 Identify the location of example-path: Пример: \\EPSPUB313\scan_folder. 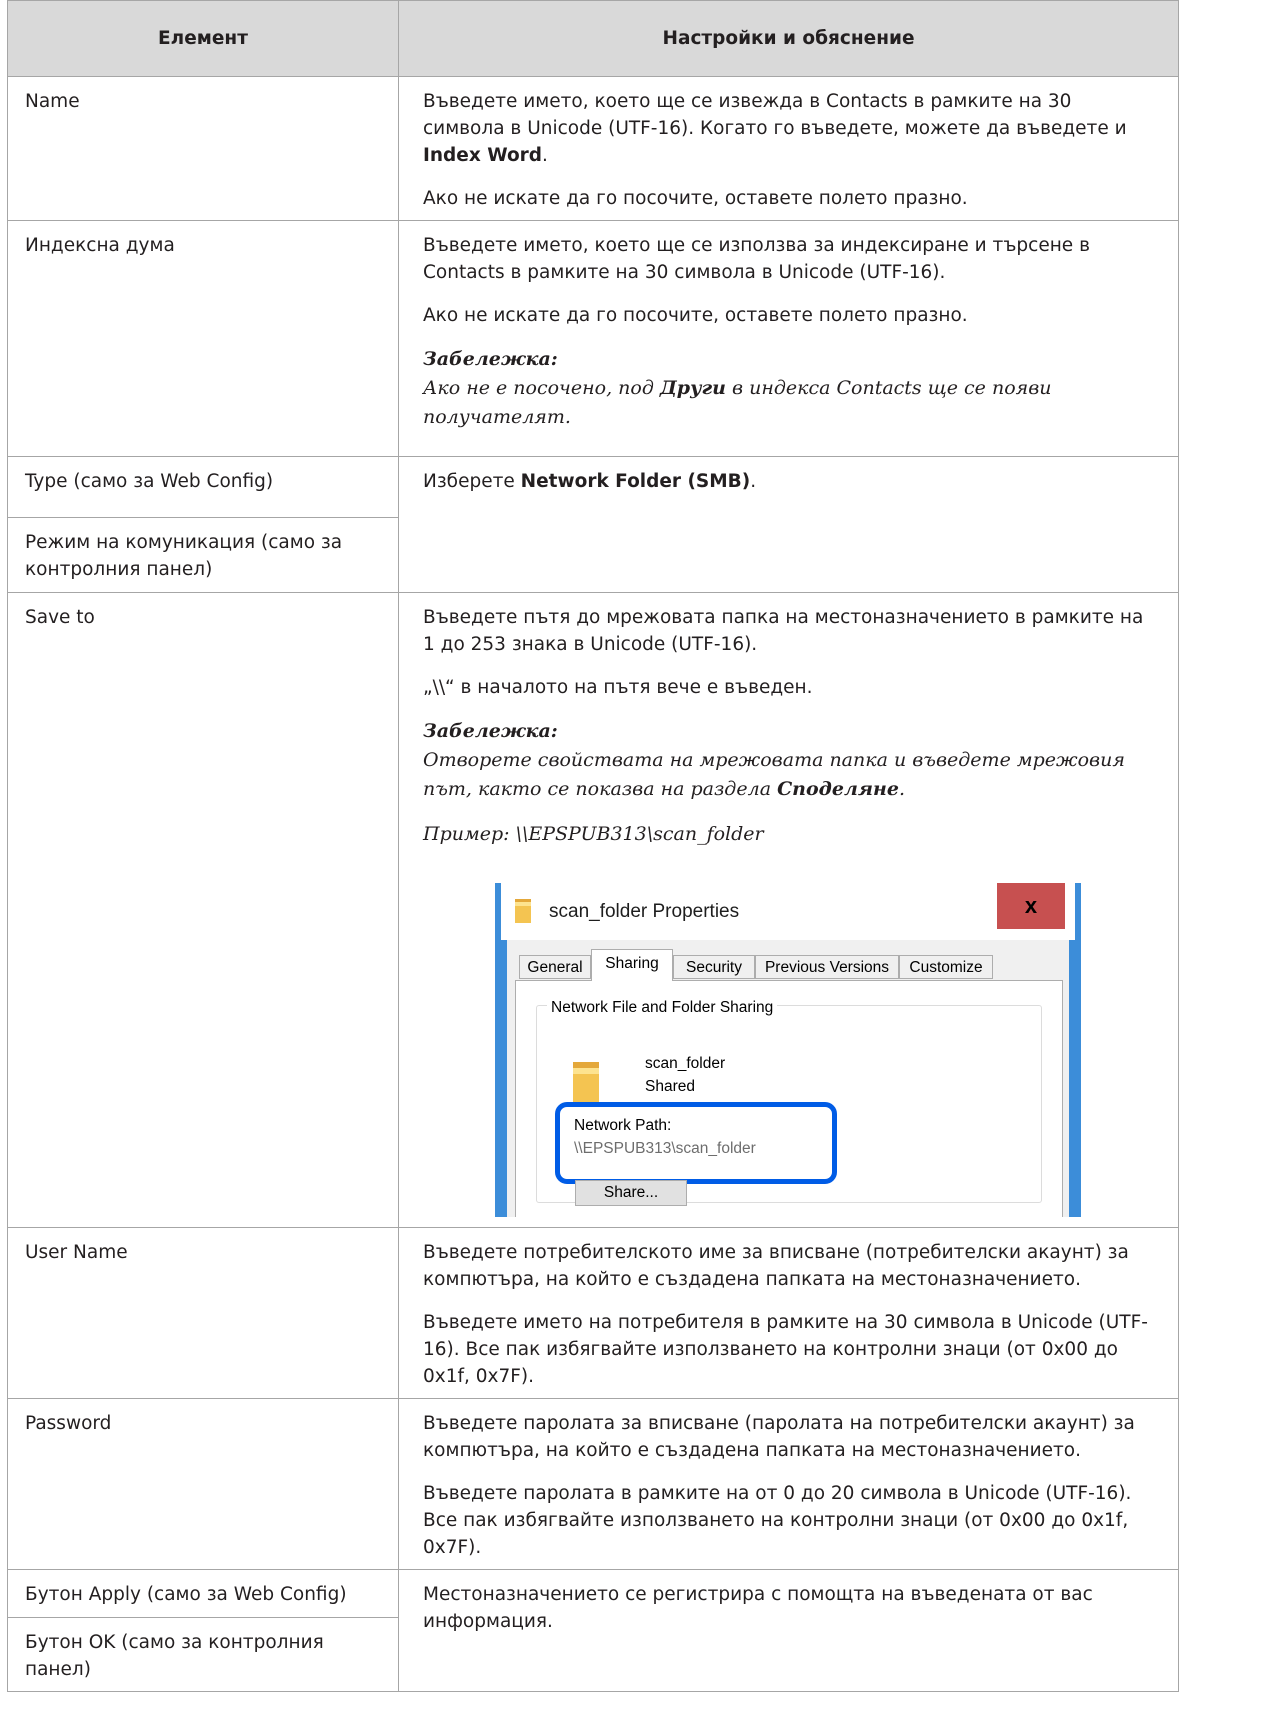
(593, 834).